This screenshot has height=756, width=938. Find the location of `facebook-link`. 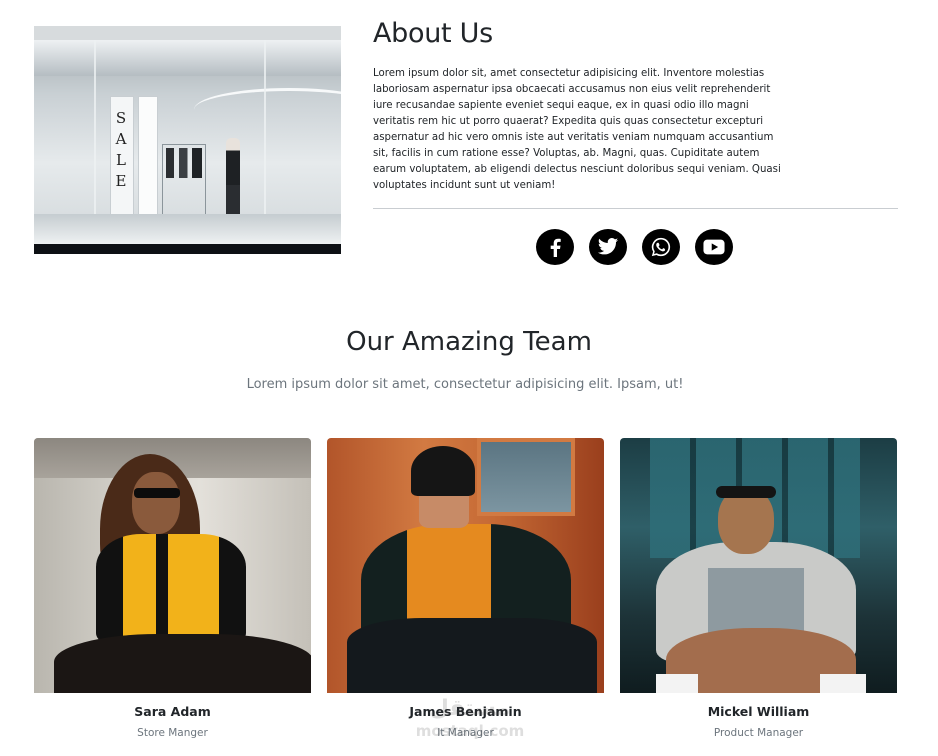

facebook-link is located at coordinates (555, 247).